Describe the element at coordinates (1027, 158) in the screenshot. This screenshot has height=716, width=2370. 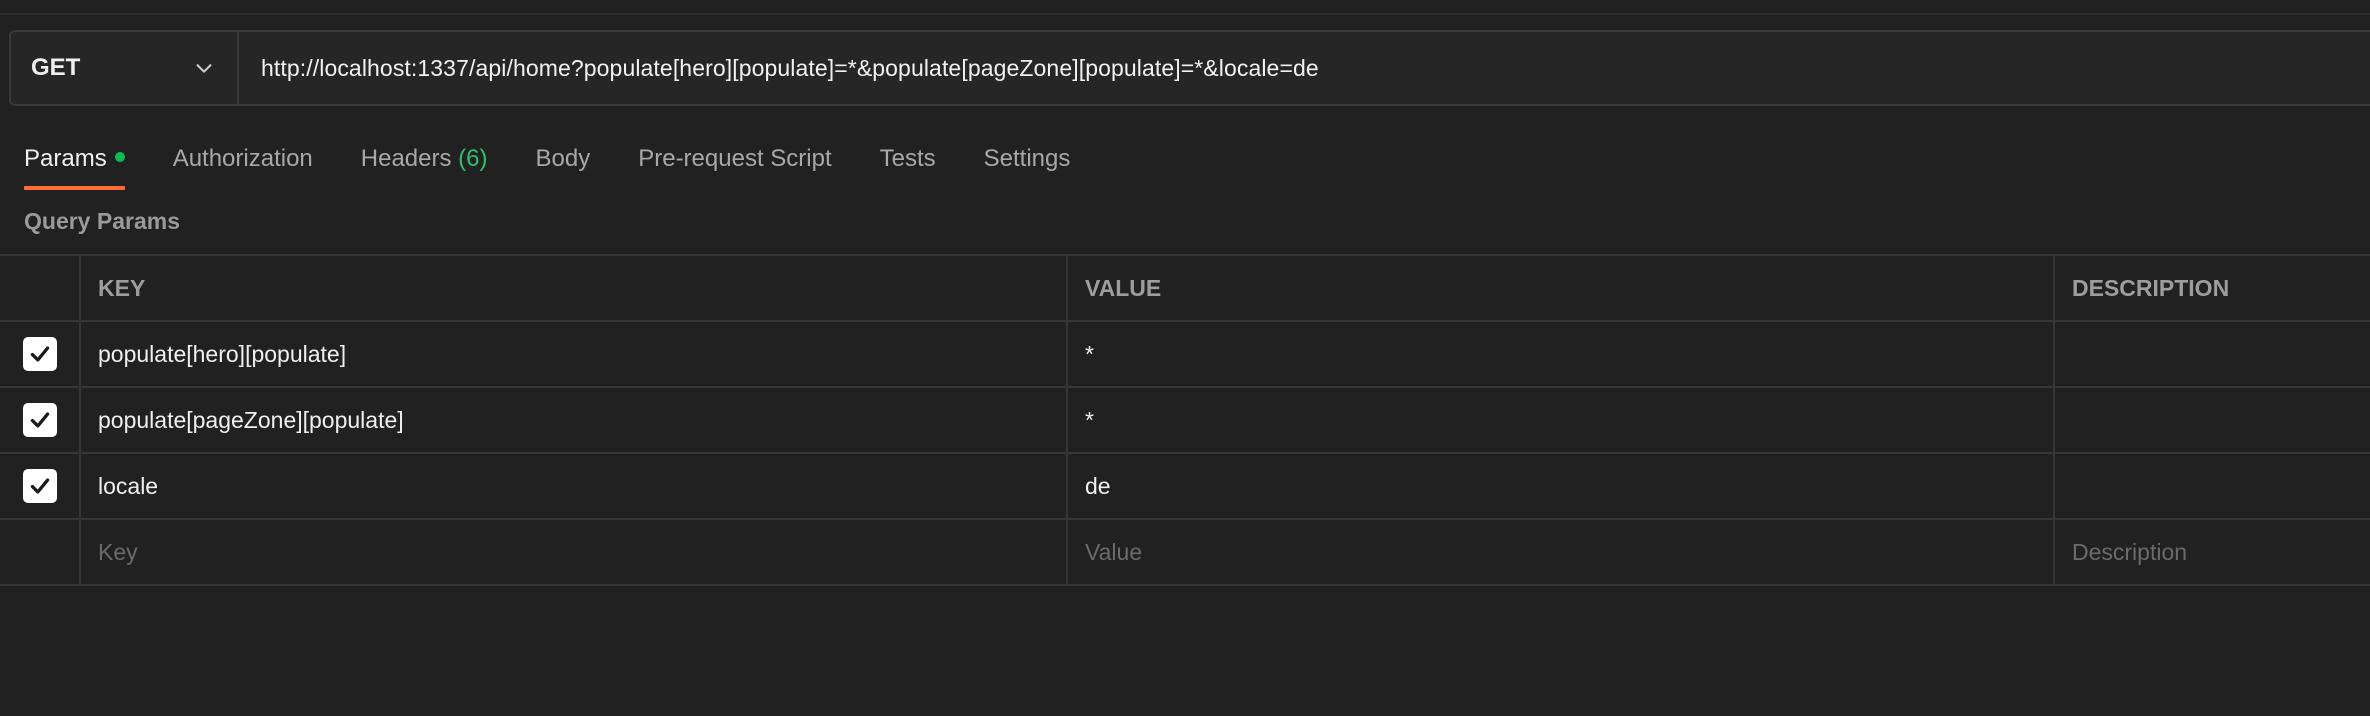
I see `tab-settings-label: Settings` at that location.